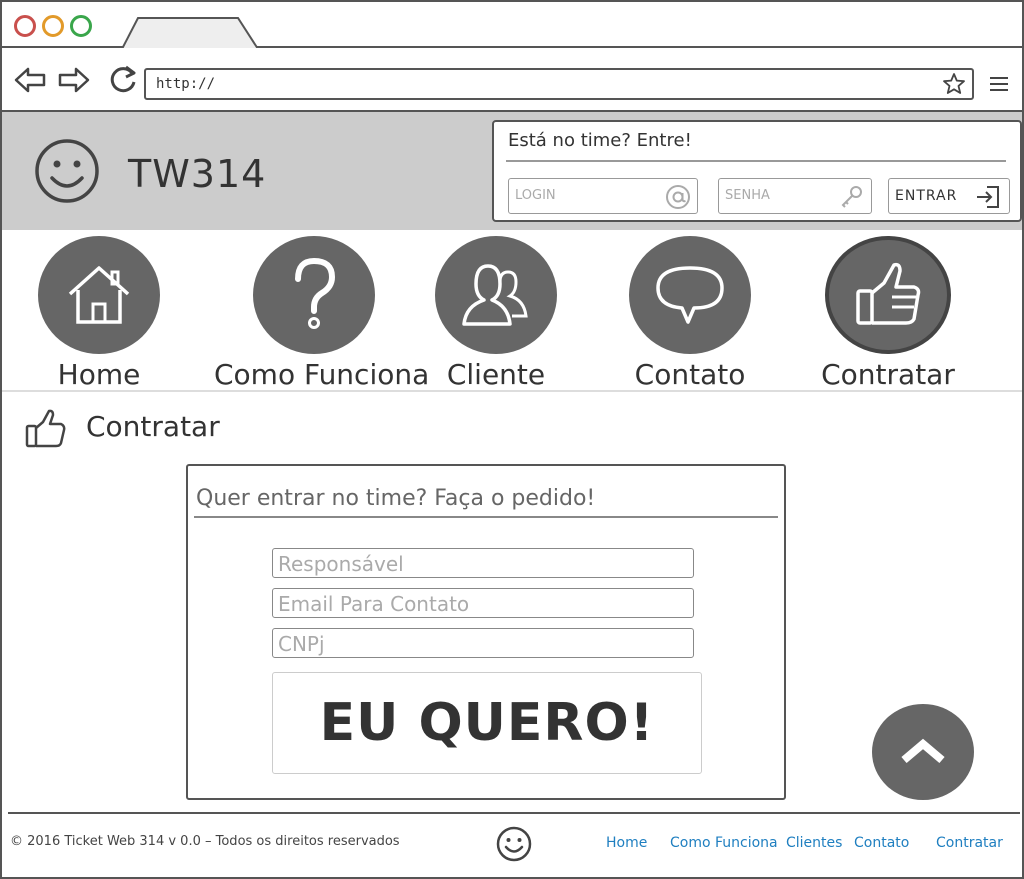  Describe the element at coordinates (197, 174) in the screenshot. I see `brand-name: TW314` at that location.